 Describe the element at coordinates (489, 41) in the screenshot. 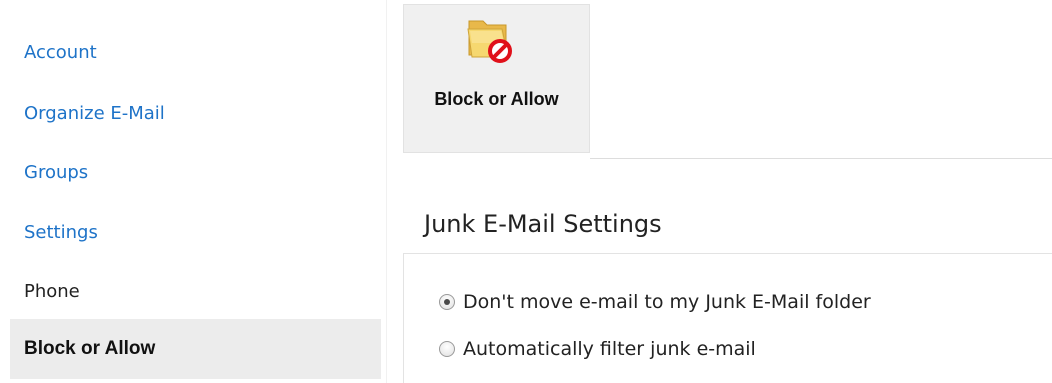

I see `folder-block-icon` at that location.